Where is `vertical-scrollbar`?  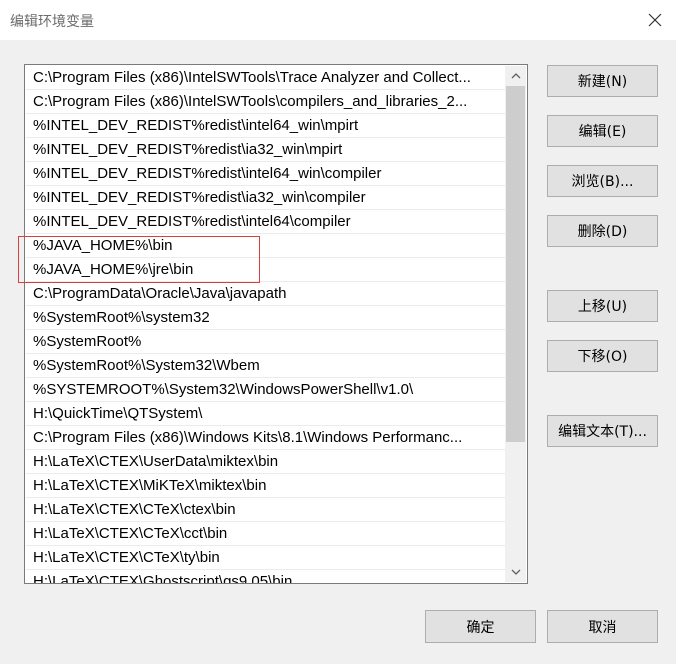 vertical-scrollbar is located at coordinates (515, 324).